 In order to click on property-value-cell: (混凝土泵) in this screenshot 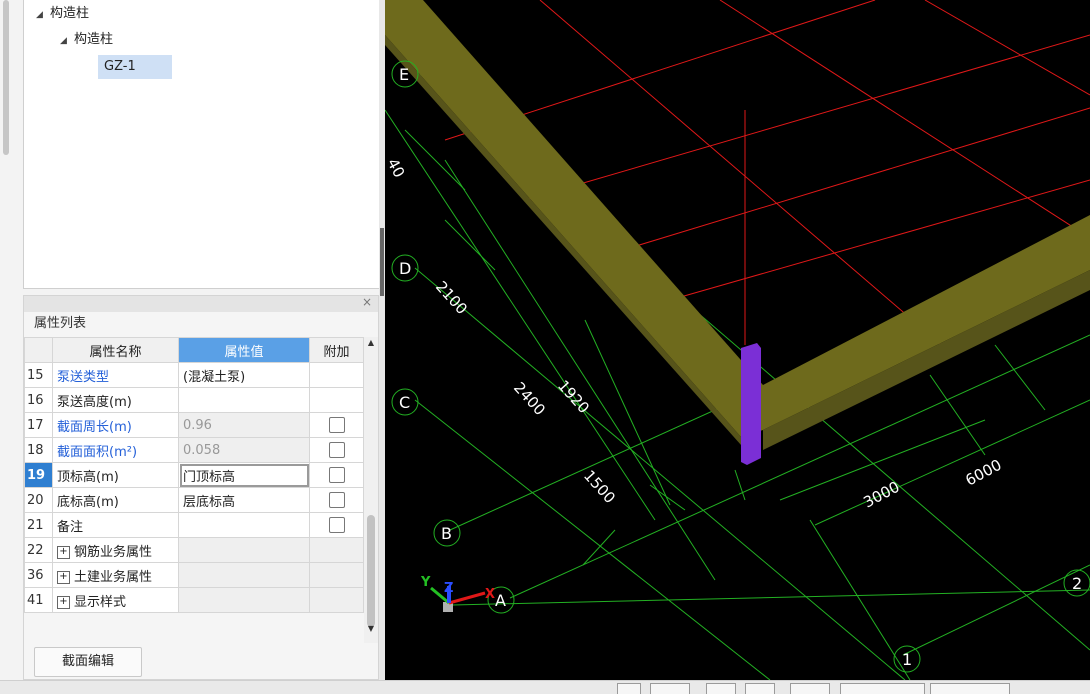, I will do `click(244, 375)`.